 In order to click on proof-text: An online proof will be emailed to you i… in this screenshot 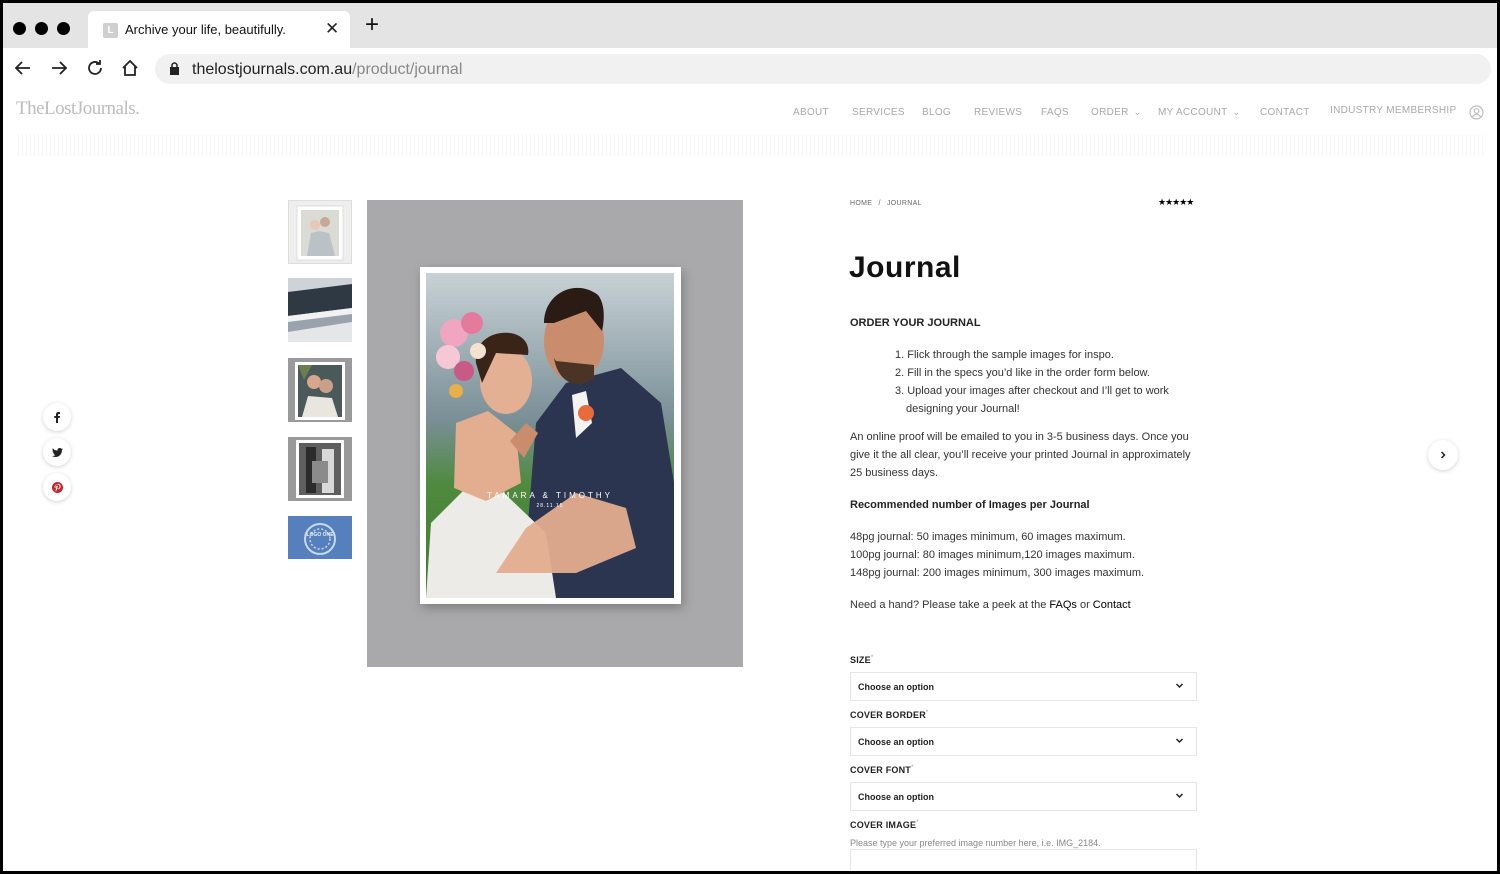, I will do `click(1020, 455)`.